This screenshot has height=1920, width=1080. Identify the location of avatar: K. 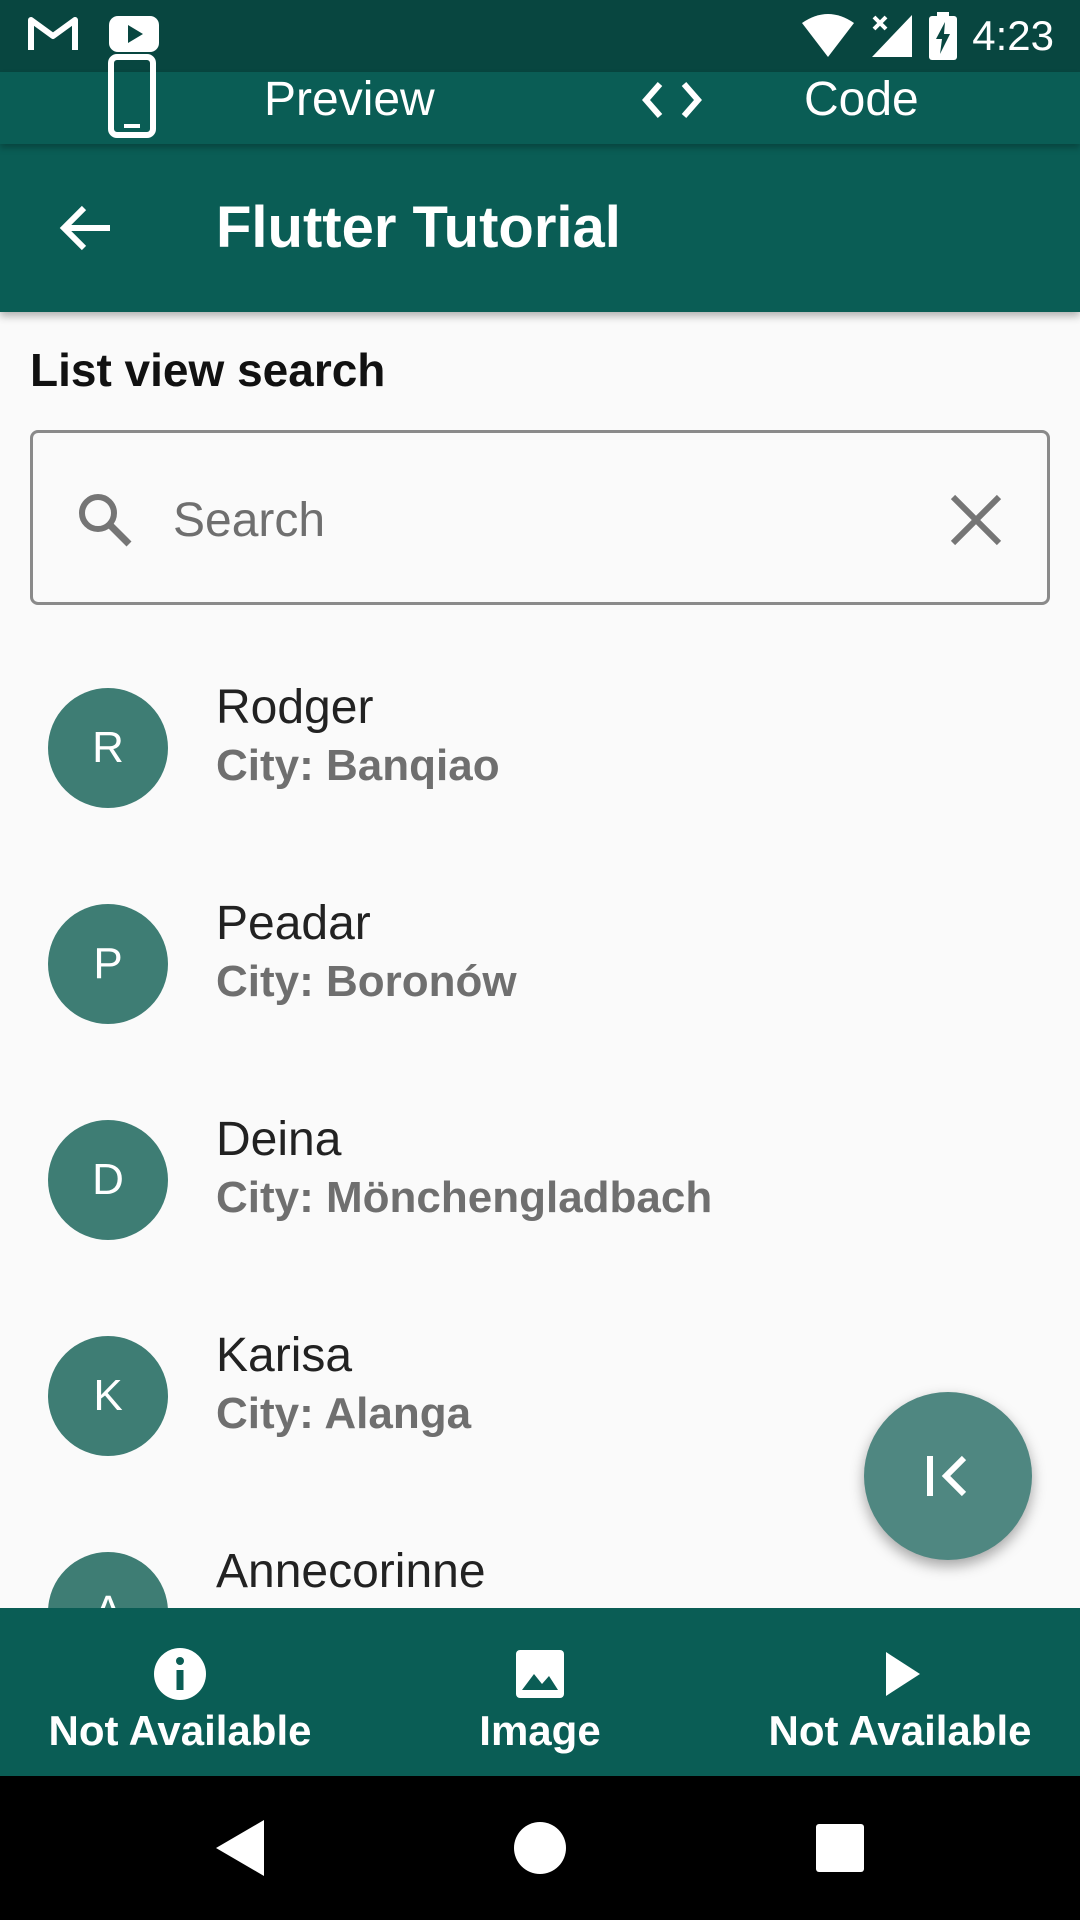
(108, 1396).